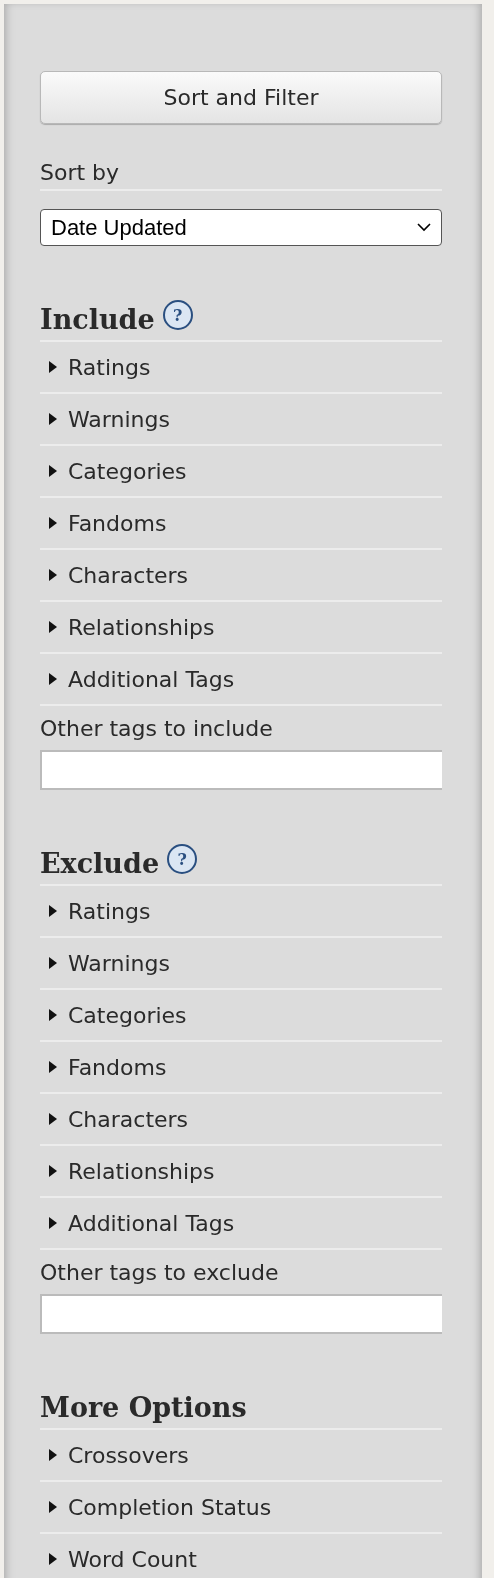  Describe the element at coordinates (143, 1407) in the screenshot. I see `section-heading: More Options` at that location.